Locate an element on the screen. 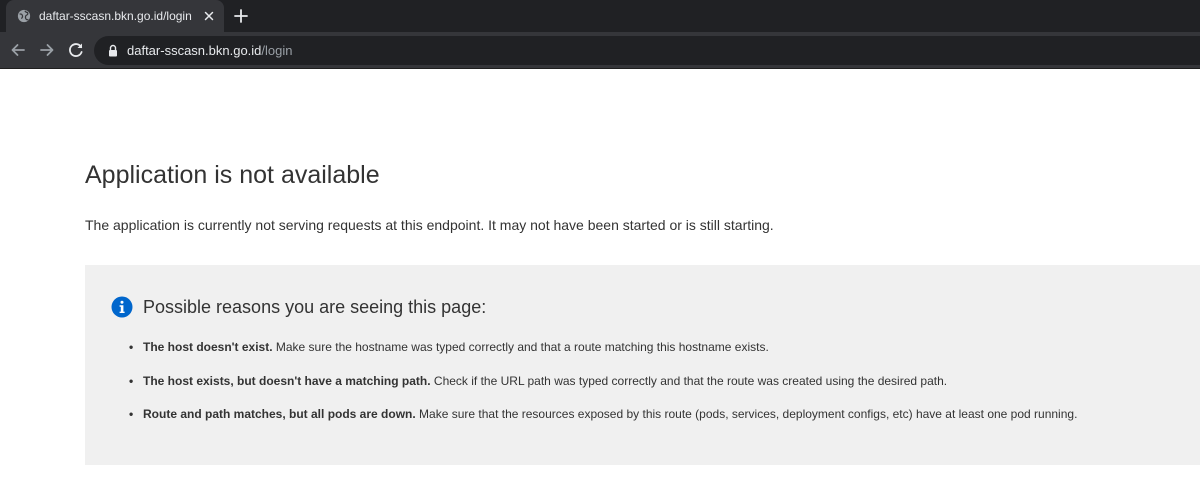 This screenshot has height=492, width=1200. back-arrow-icon is located at coordinates (18, 50).